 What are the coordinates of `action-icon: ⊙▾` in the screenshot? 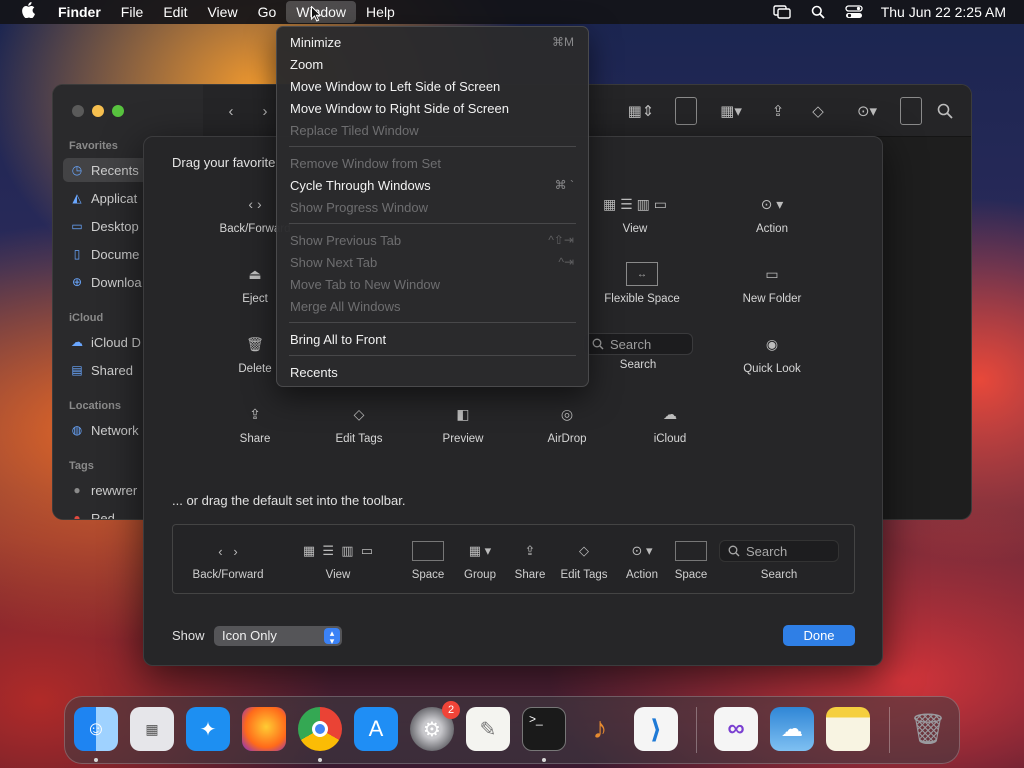 It's located at (867, 111).